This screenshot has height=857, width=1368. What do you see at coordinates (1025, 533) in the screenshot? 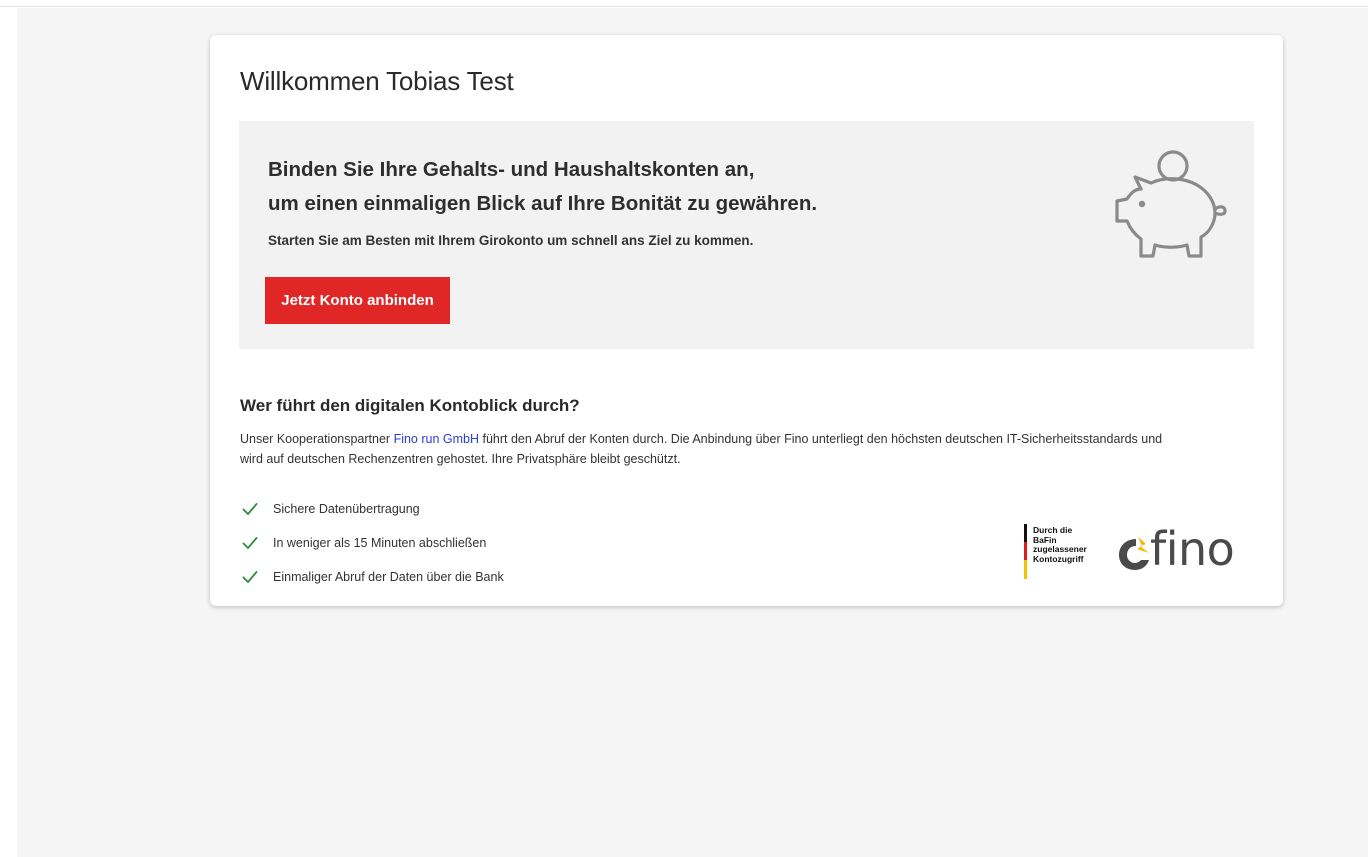
I see `bafin-flag-black` at bounding box center [1025, 533].